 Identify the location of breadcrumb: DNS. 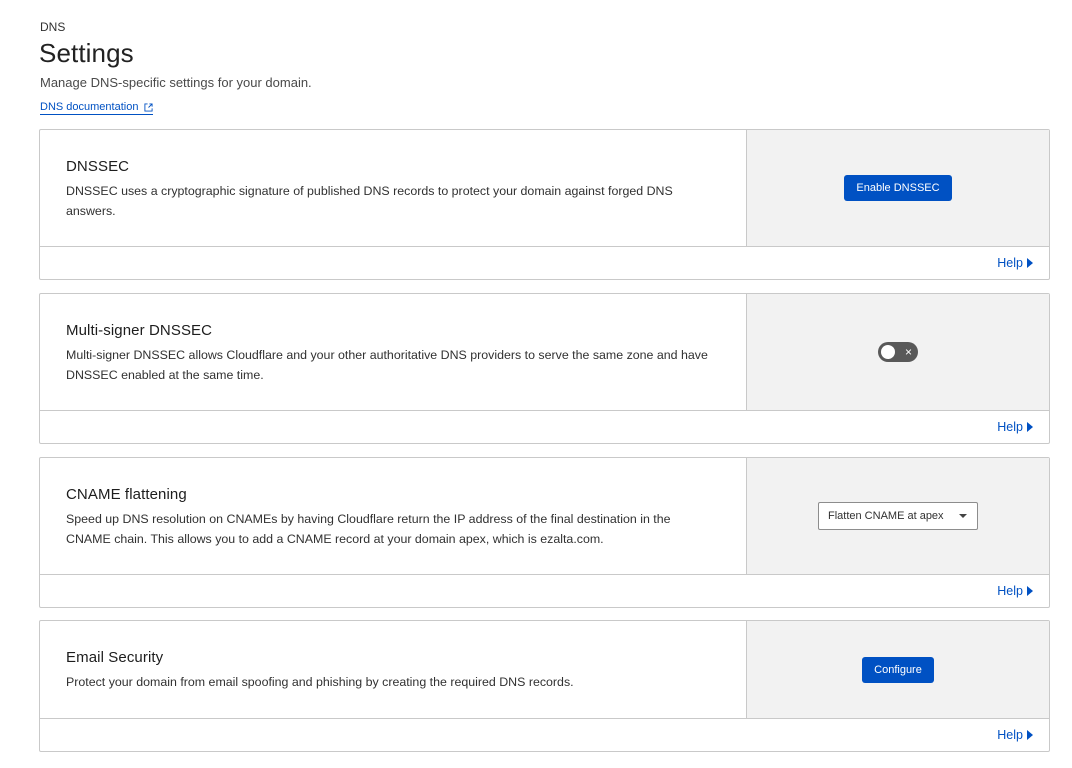
(52, 27).